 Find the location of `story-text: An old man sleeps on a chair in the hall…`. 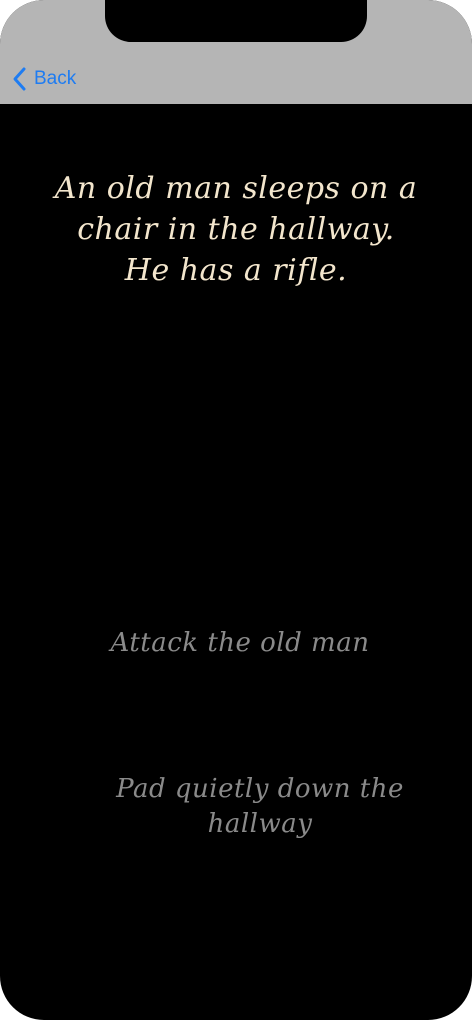

story-text: An old man sleeps on a chair in the hall… is located at coordinates (236, 229).